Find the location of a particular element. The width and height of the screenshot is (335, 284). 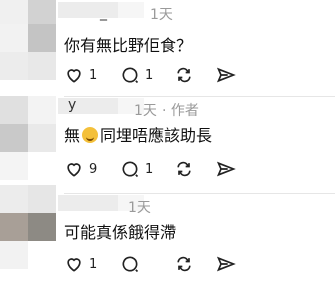

laughing-emoji-icon is located at coordinates (90, 135).